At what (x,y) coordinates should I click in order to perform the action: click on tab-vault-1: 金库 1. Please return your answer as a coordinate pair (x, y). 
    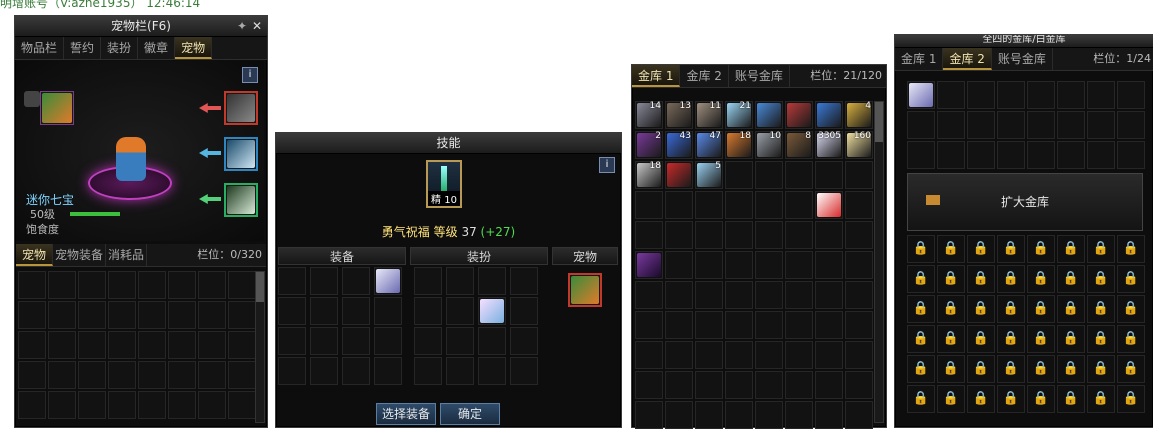
    Looking at the image, I should click on (656, 76).